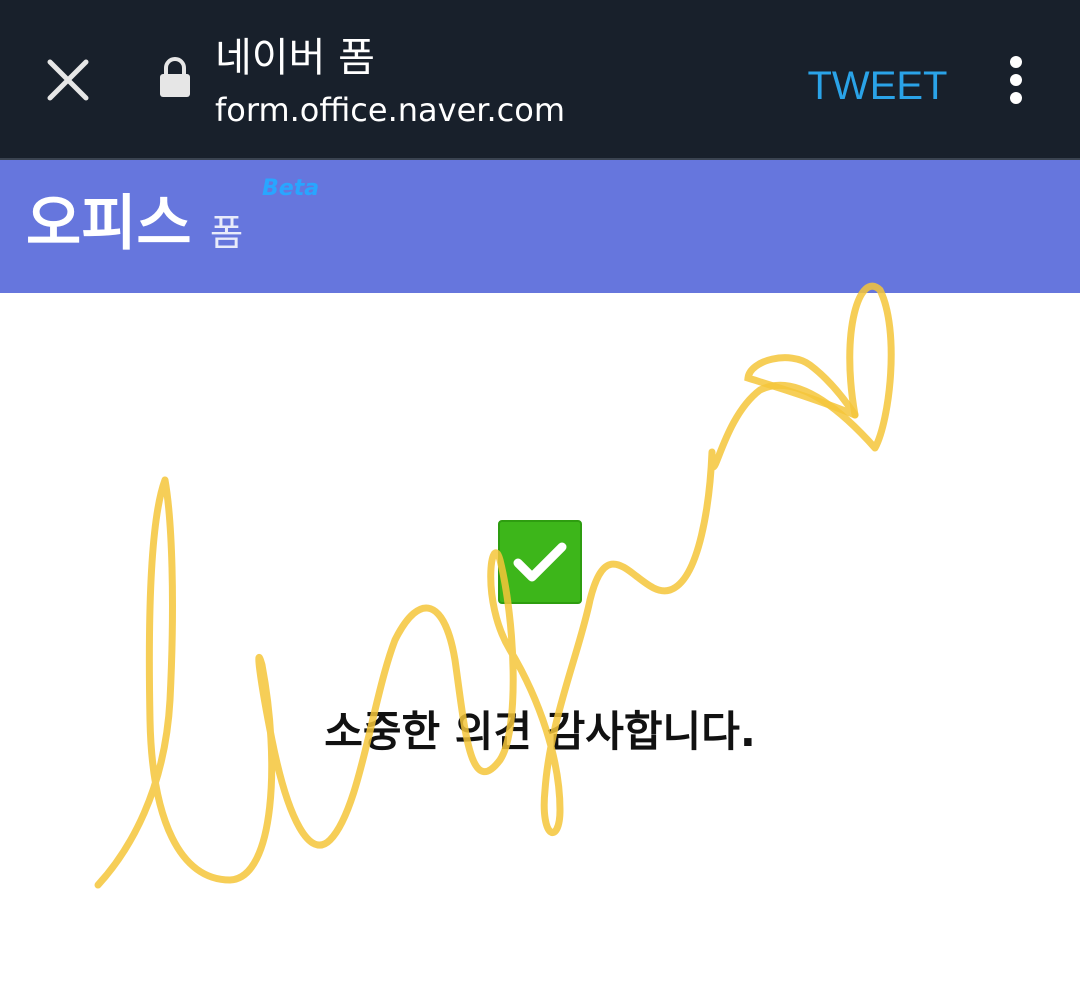  Describe the element at coordinates (540, 731) in the screenshot. I see `thank-you-message: 소중한 의견 감사합니다.` at that location.